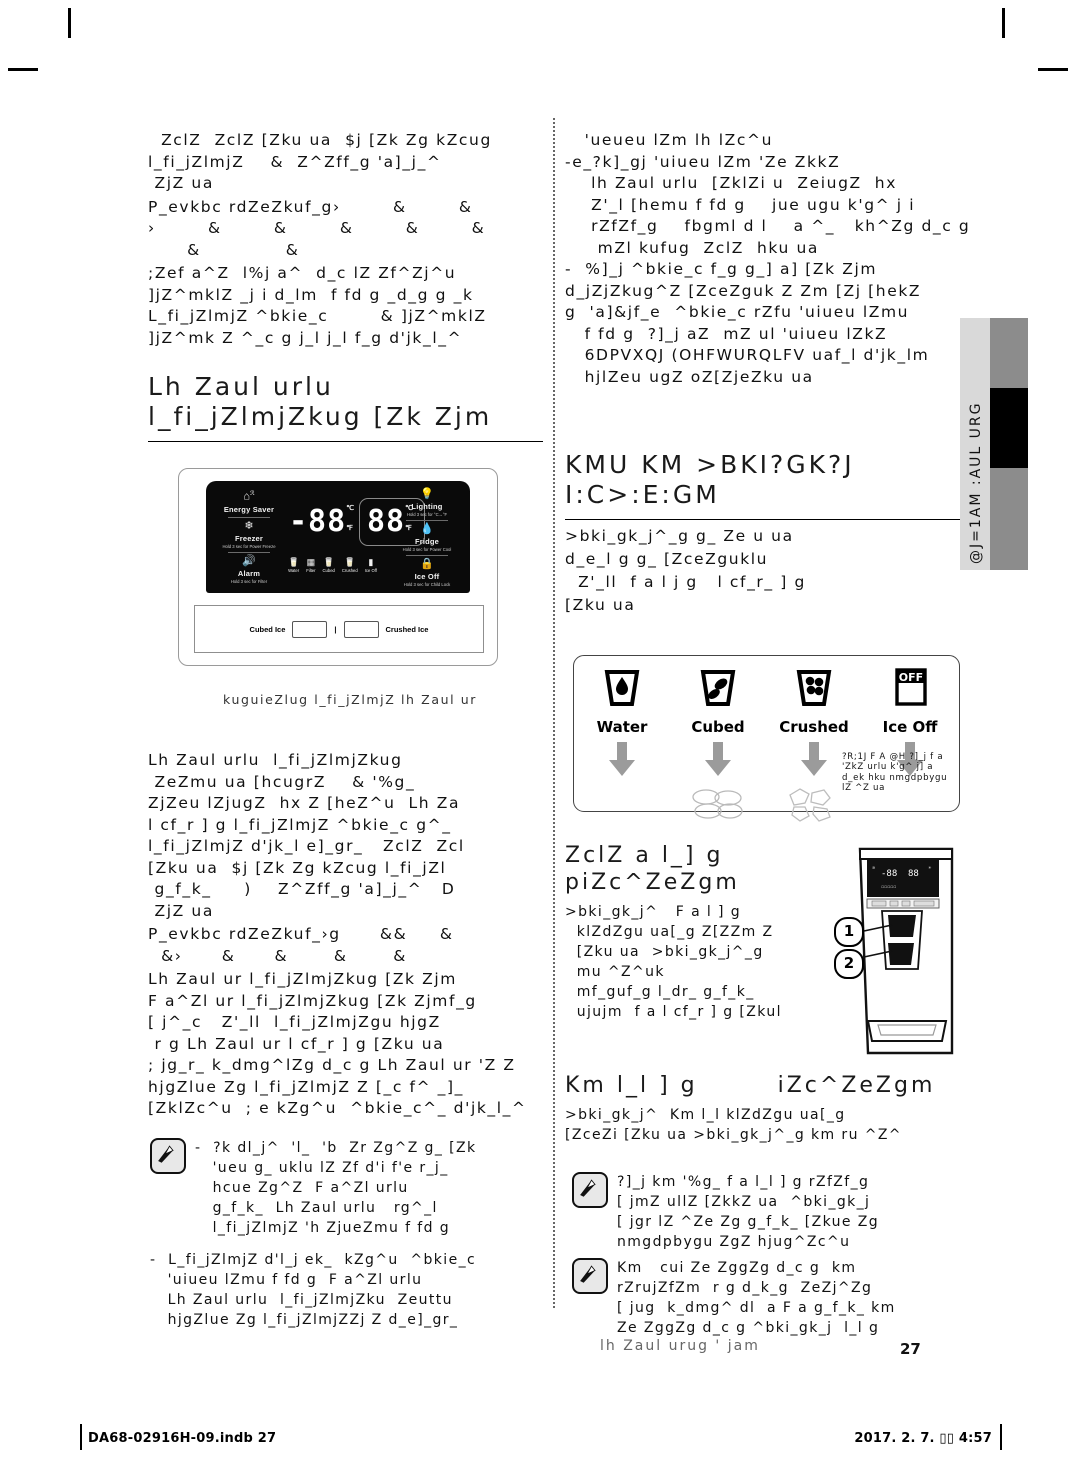  What do you see at coordinates (1009, 428) in the screenshot?
I see `side-tab-black-band` at bounding box center [1009, 428].